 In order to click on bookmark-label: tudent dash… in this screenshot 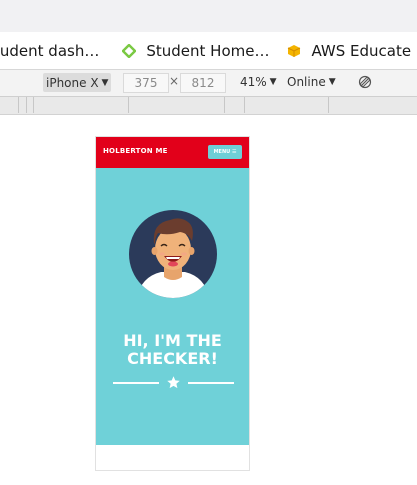, I will do `click(50, 50)`.